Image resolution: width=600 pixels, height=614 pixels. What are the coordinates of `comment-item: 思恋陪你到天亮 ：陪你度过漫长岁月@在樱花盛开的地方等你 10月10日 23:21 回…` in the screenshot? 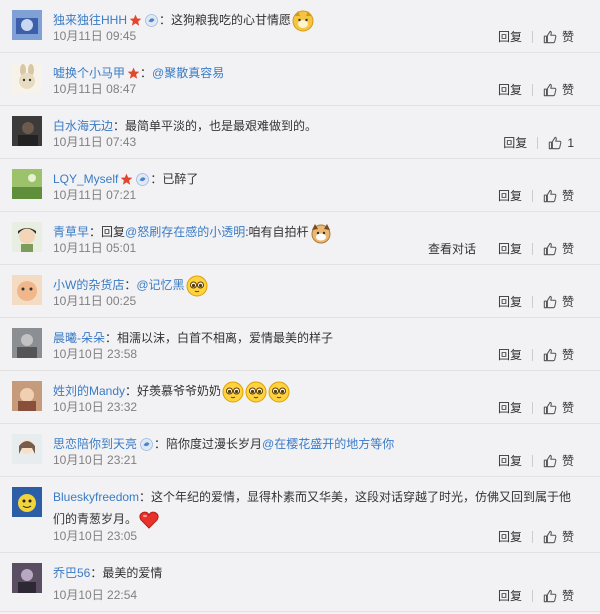 It's located at (300, 450).